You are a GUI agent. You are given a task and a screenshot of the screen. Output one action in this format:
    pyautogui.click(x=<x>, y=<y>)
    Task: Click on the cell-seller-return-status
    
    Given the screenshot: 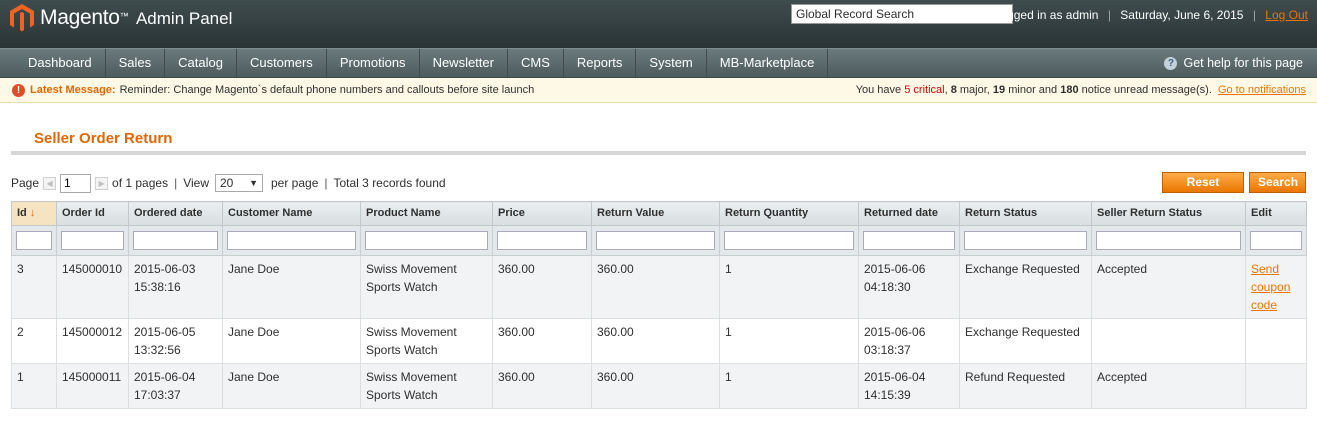 What is the action you would take?
    pyautogui.click(x=1168, y=341)
    